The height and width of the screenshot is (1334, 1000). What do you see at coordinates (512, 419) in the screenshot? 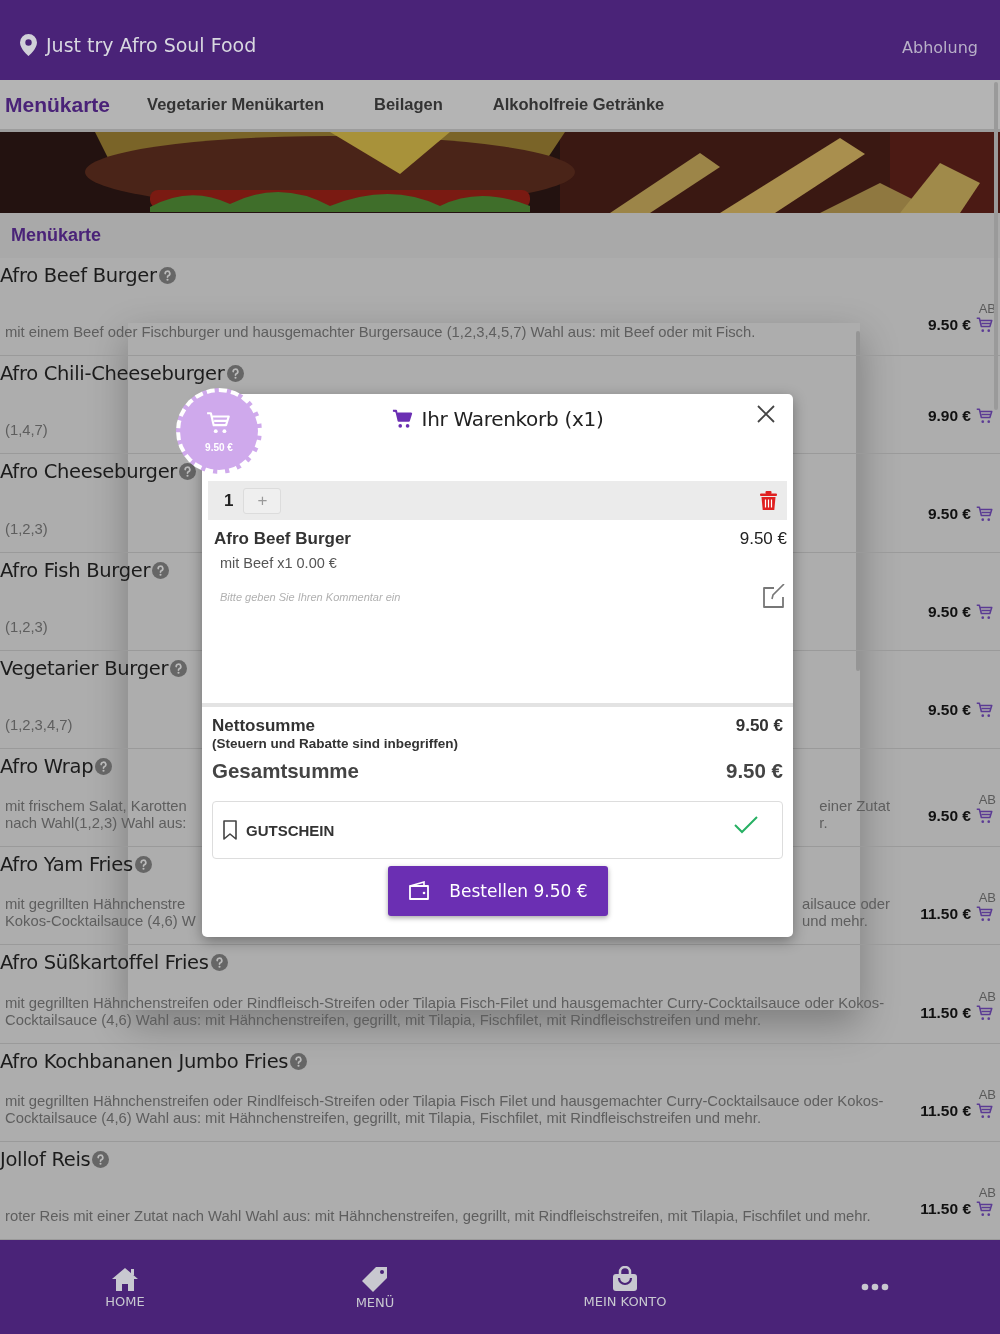
I see `dialog-title: Ihr Warenkorb (x1)` at bounding box center [512, 419].